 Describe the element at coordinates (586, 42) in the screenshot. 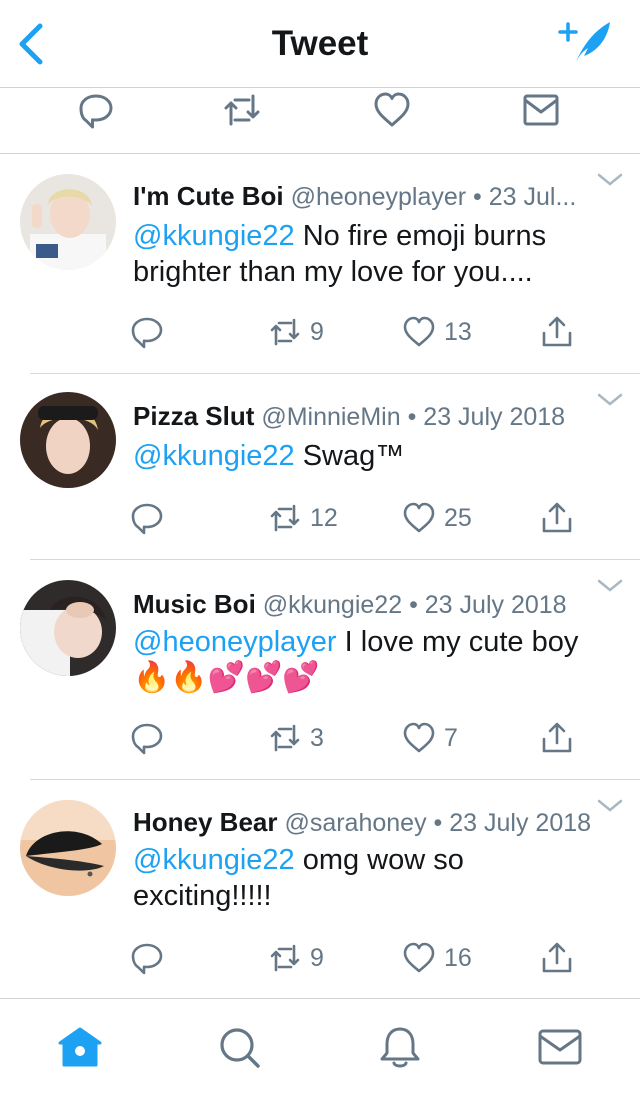

I see `compose-tweet-icon` at that location.